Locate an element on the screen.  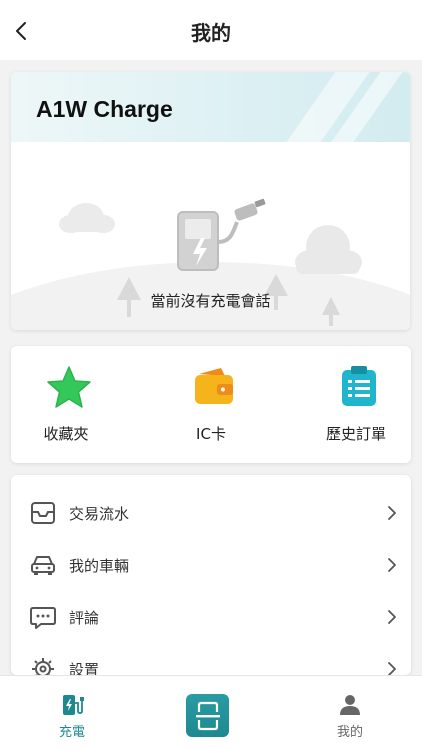
tab-label-charging: 充電 is located at coordinates (71, 732).